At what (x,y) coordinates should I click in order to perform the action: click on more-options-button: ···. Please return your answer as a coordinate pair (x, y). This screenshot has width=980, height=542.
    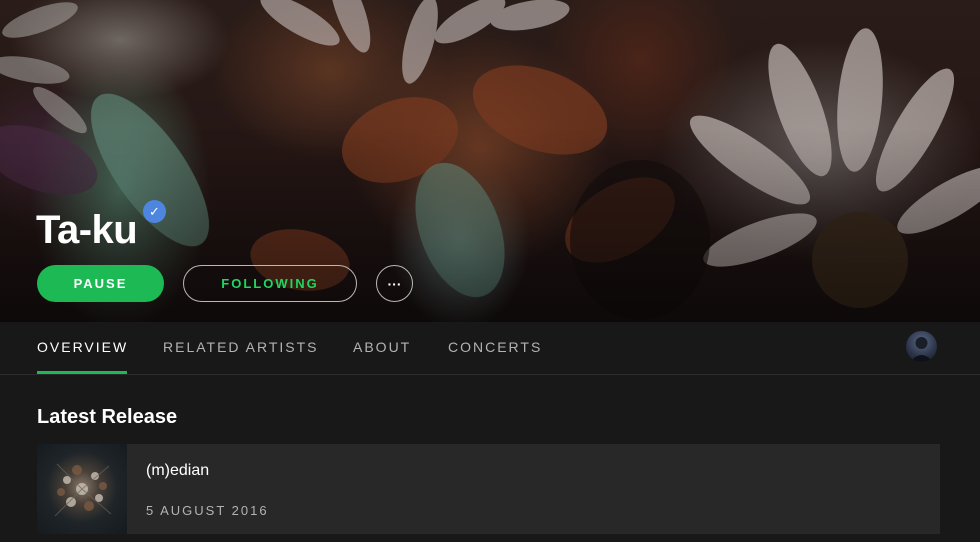
    Looking at the image, I should click on (394, 283).